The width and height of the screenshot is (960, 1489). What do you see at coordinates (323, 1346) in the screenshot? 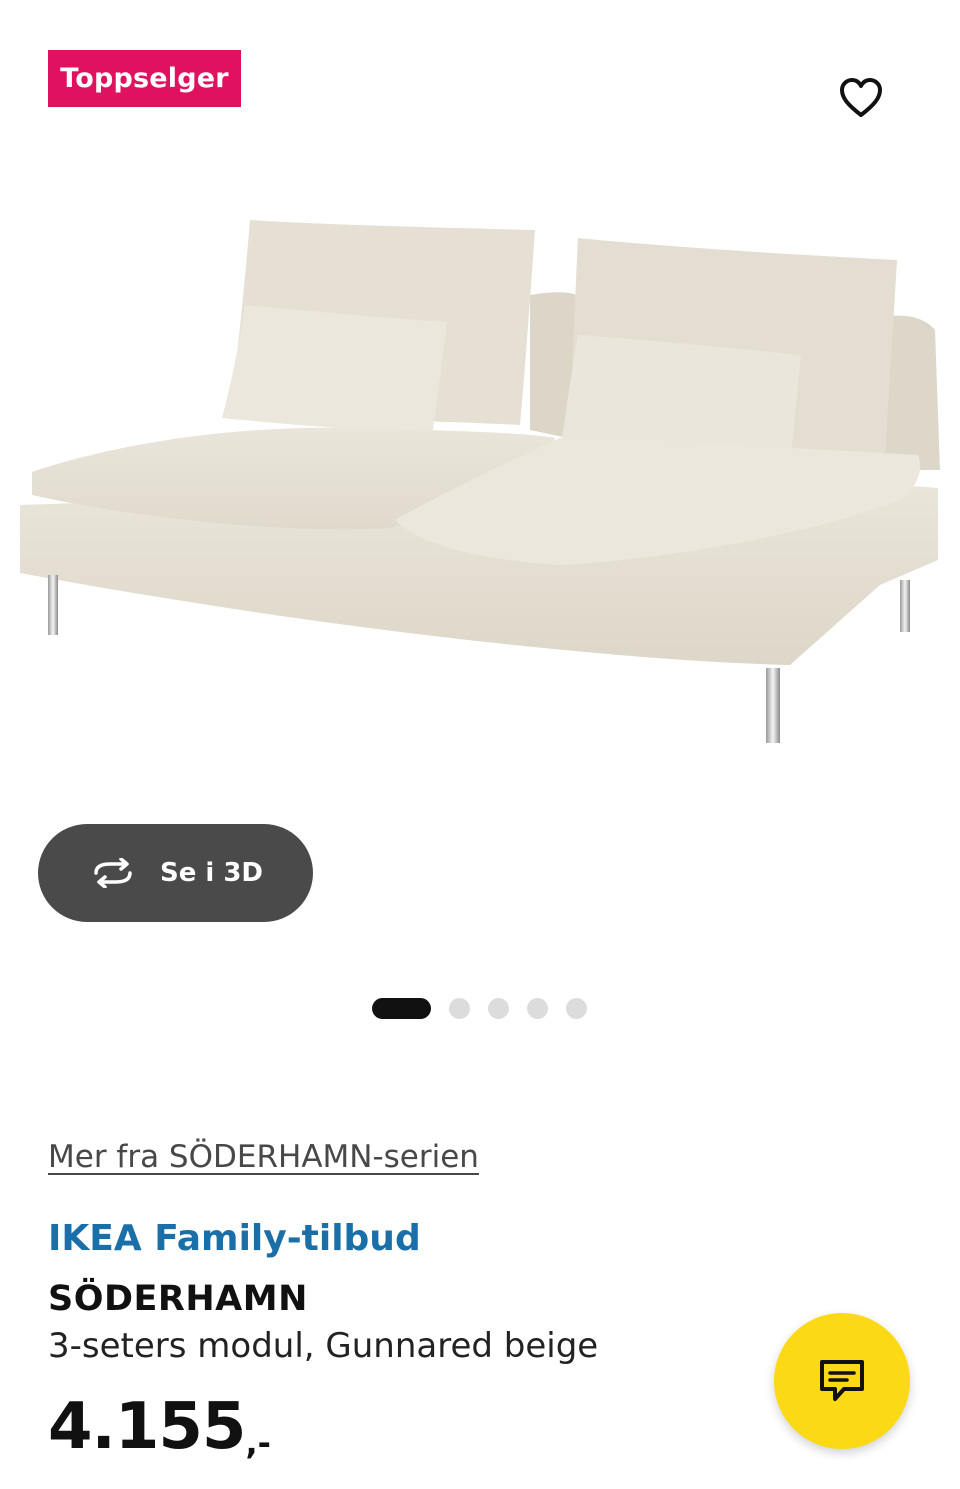
I see `product-description: 3-seters modul, Gunnared beige` at bounding box center [323, 1346].